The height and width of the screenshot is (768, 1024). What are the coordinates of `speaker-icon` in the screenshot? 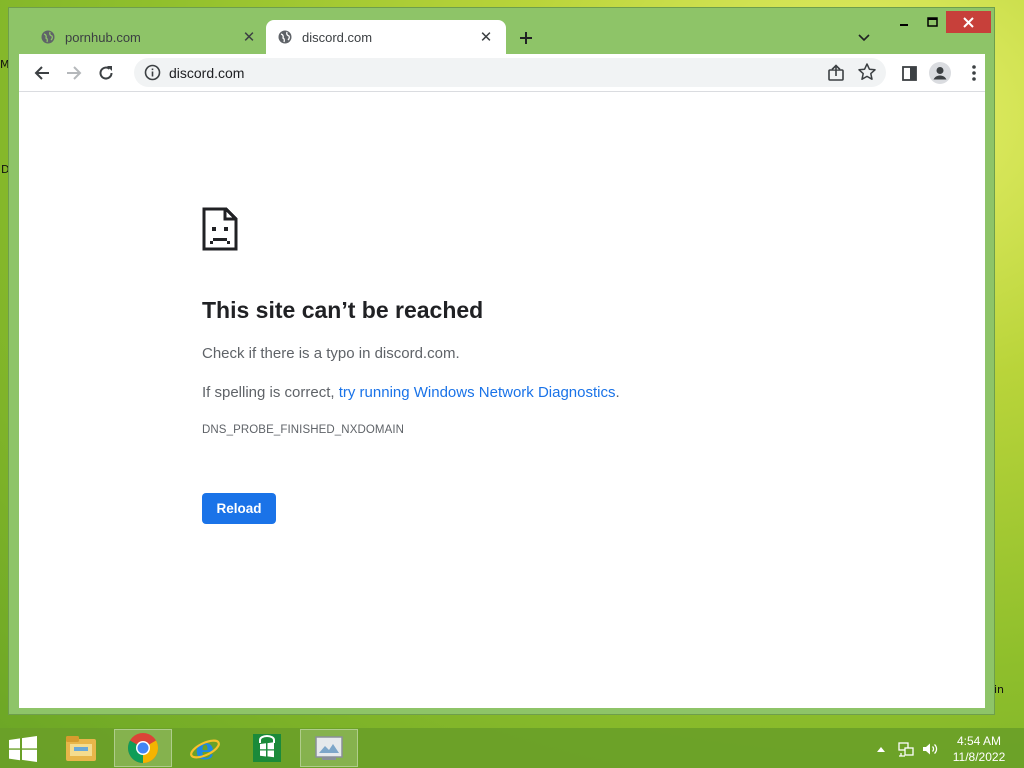 It's located at (930, 749).